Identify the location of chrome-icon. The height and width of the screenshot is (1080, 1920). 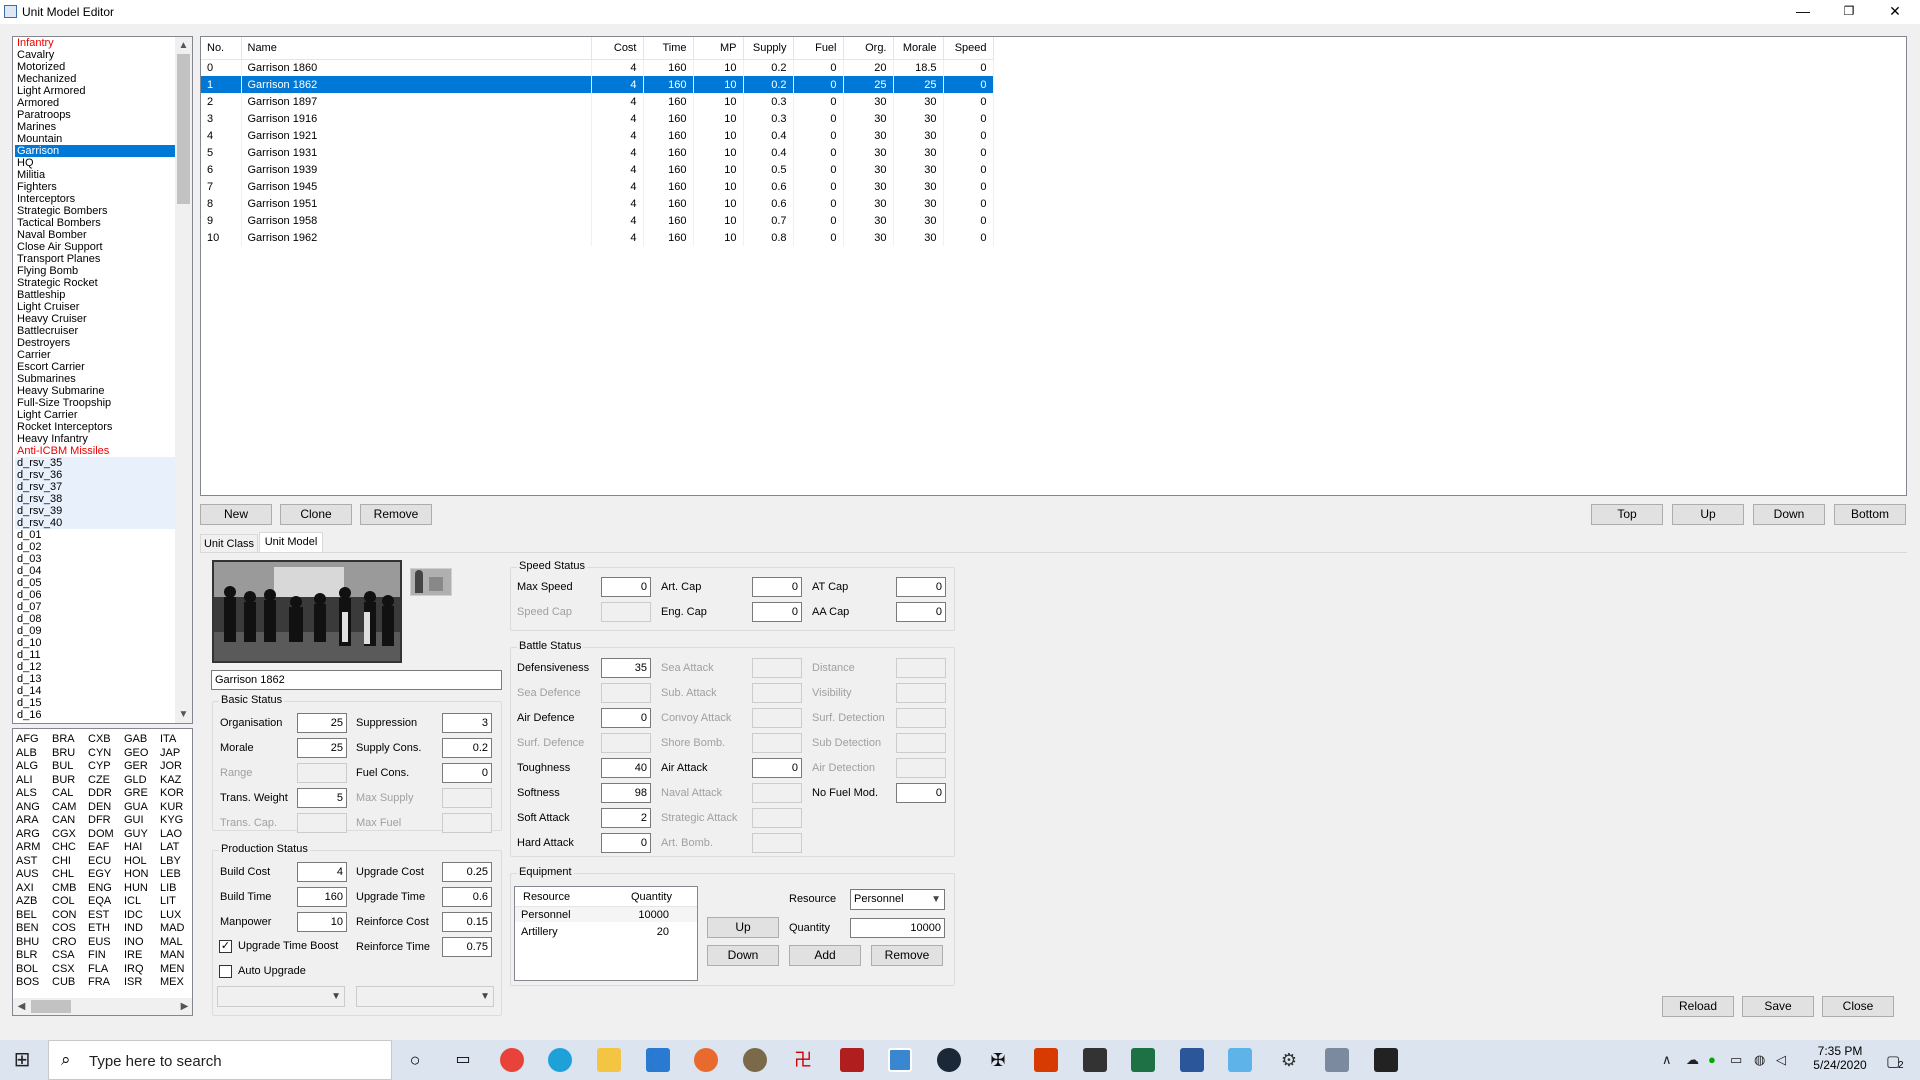
(512, 1060).